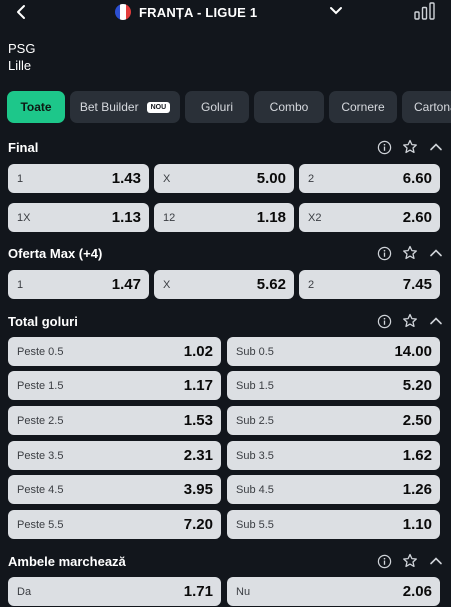  I want to click on tab-bet-builder: Bet Builder NOU, so click(125, 107).